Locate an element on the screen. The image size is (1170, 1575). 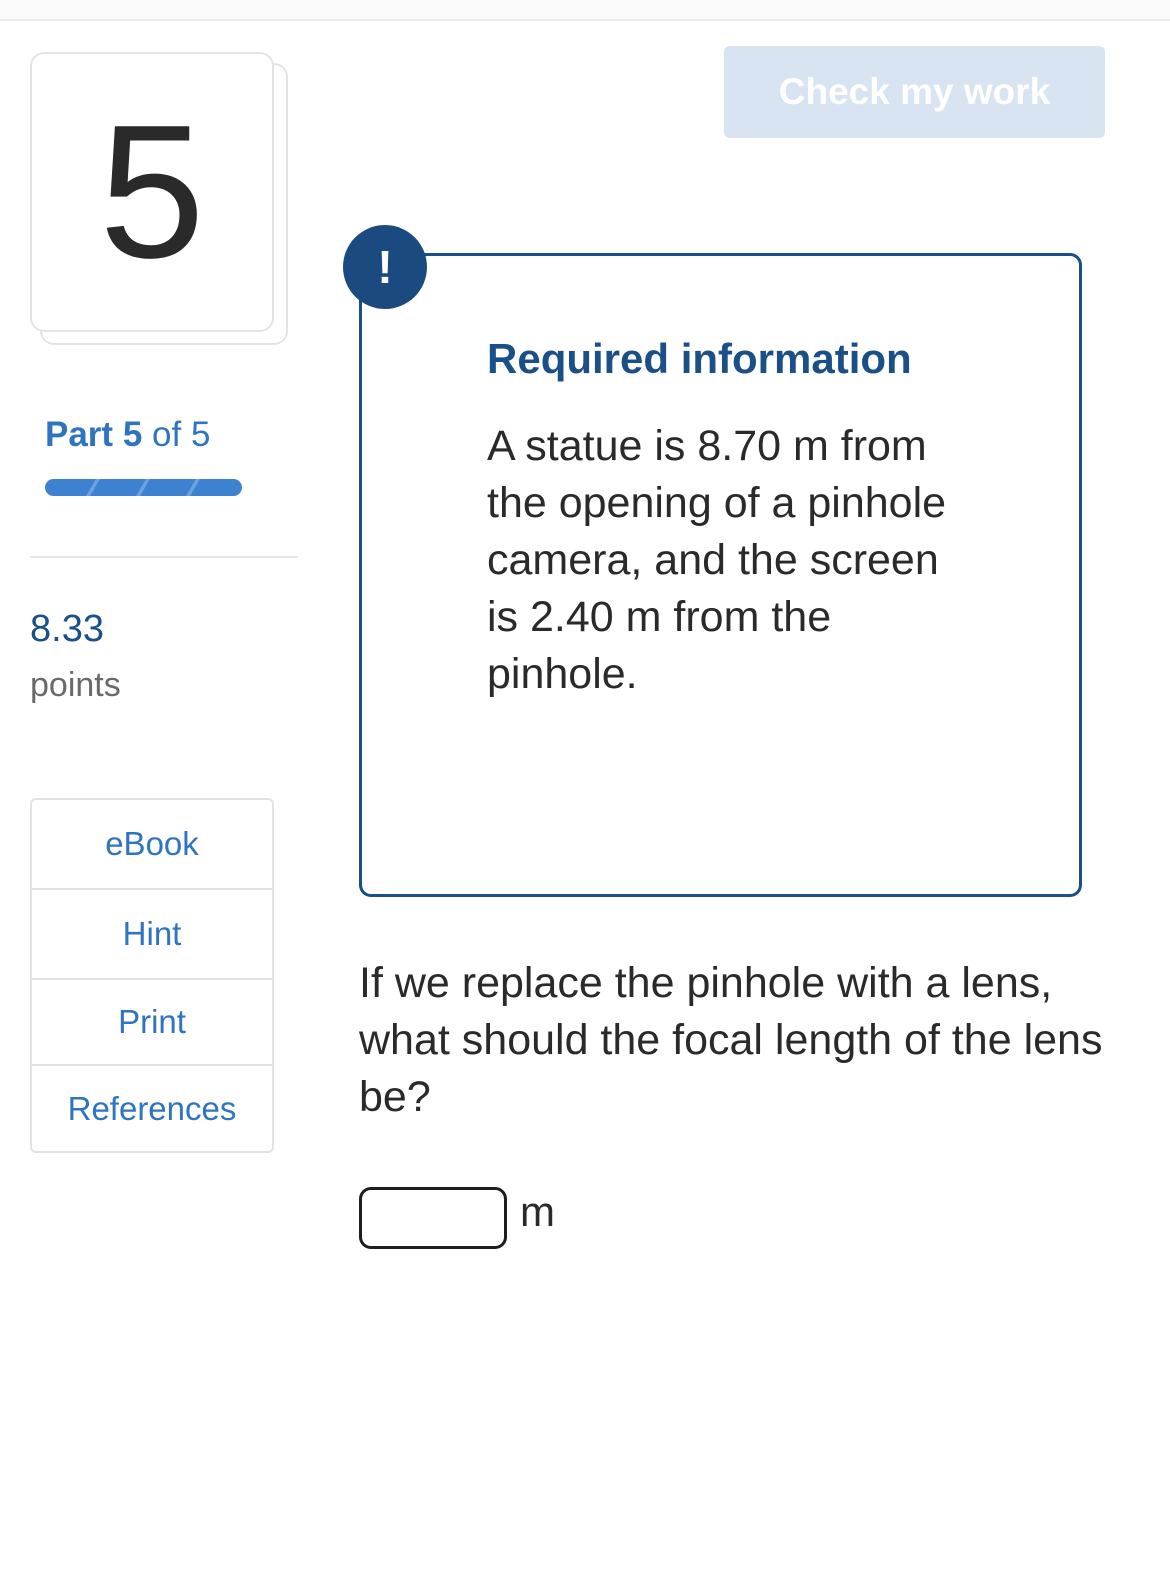
tools-panel: eBook Hint Print References is located at coordinates (152, 975).